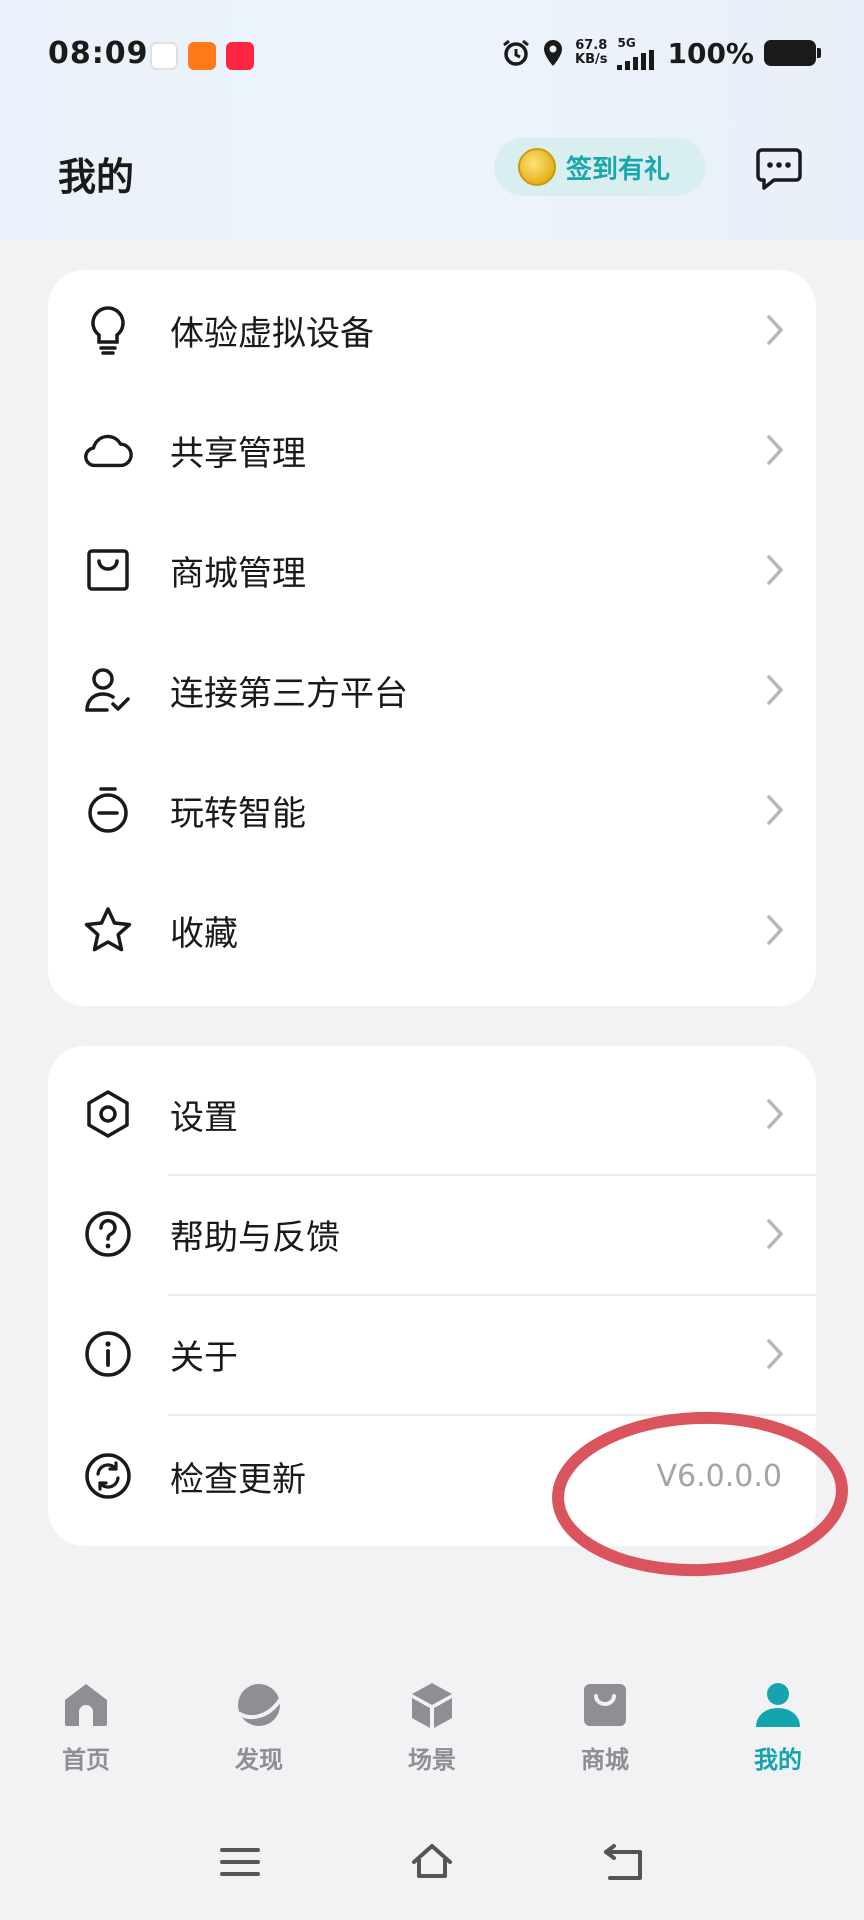 Image resolution: width=864 pixels, height=1920 pixels. Describe the element at coordinates (240, 1862) in the screenshot. I see `menu-icon` at that location.